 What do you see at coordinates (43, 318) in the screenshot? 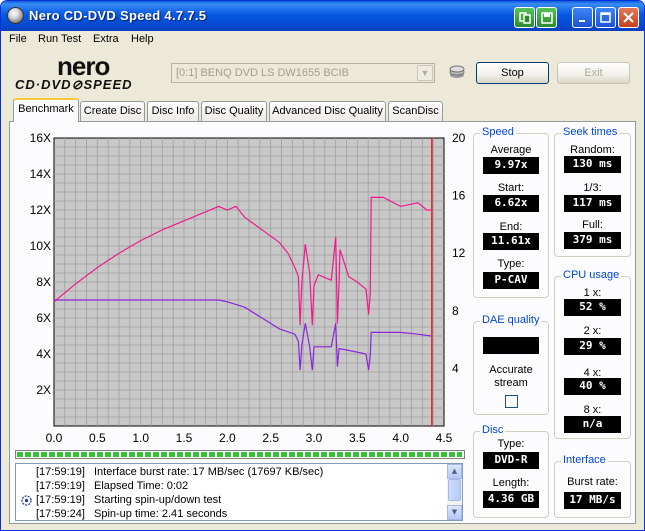
I see `y-left-tick-label: 6X` at bounding box center [43, 318].